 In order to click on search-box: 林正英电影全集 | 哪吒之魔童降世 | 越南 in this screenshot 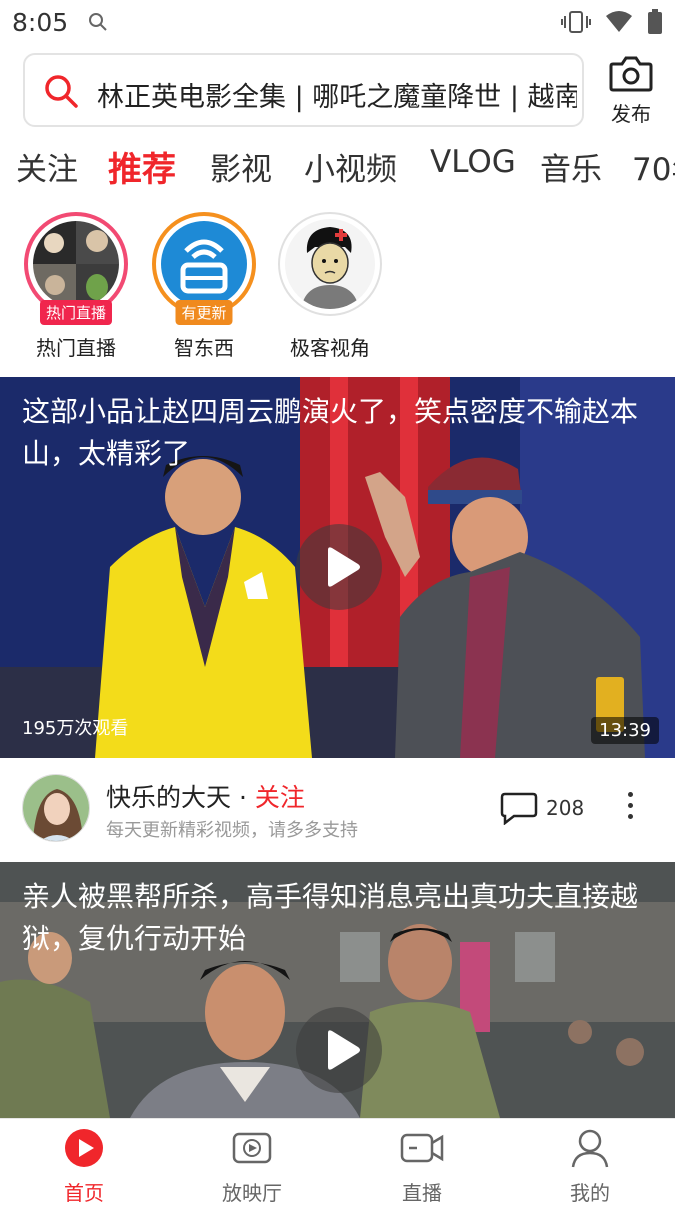, I will do `click(303, 90)`.